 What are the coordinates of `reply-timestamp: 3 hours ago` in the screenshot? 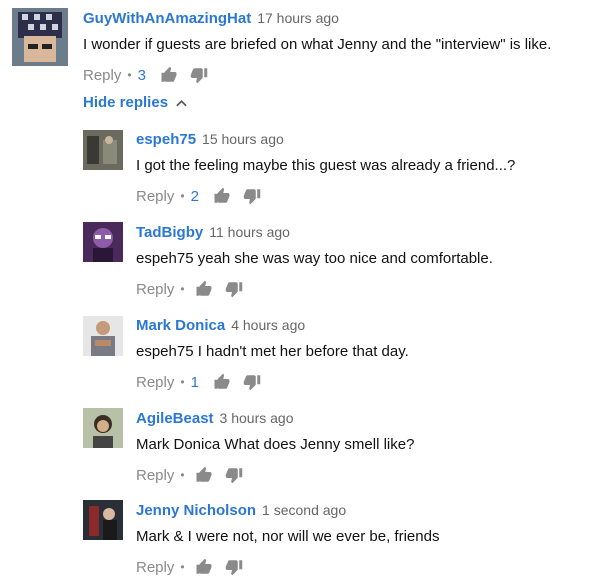 It's located at (257, 418).